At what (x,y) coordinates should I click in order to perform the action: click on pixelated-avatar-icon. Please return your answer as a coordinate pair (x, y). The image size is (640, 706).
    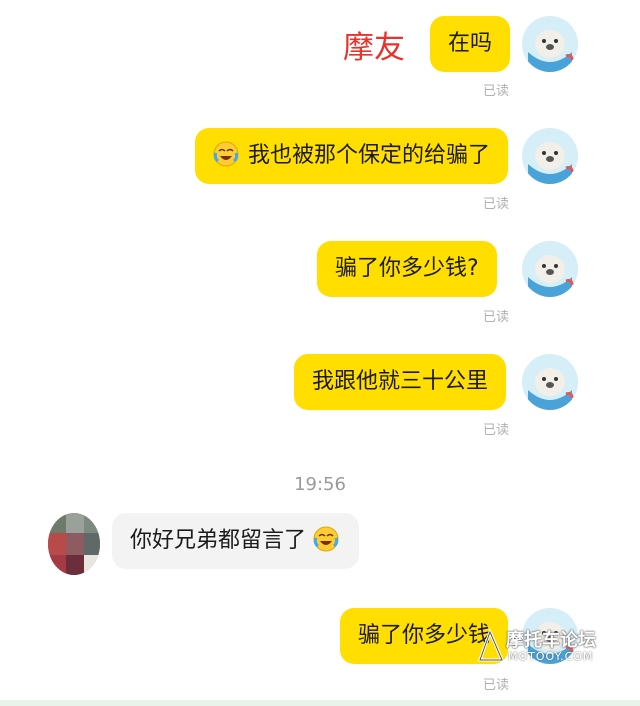
    Looking at the image, I should click on (74, 544).